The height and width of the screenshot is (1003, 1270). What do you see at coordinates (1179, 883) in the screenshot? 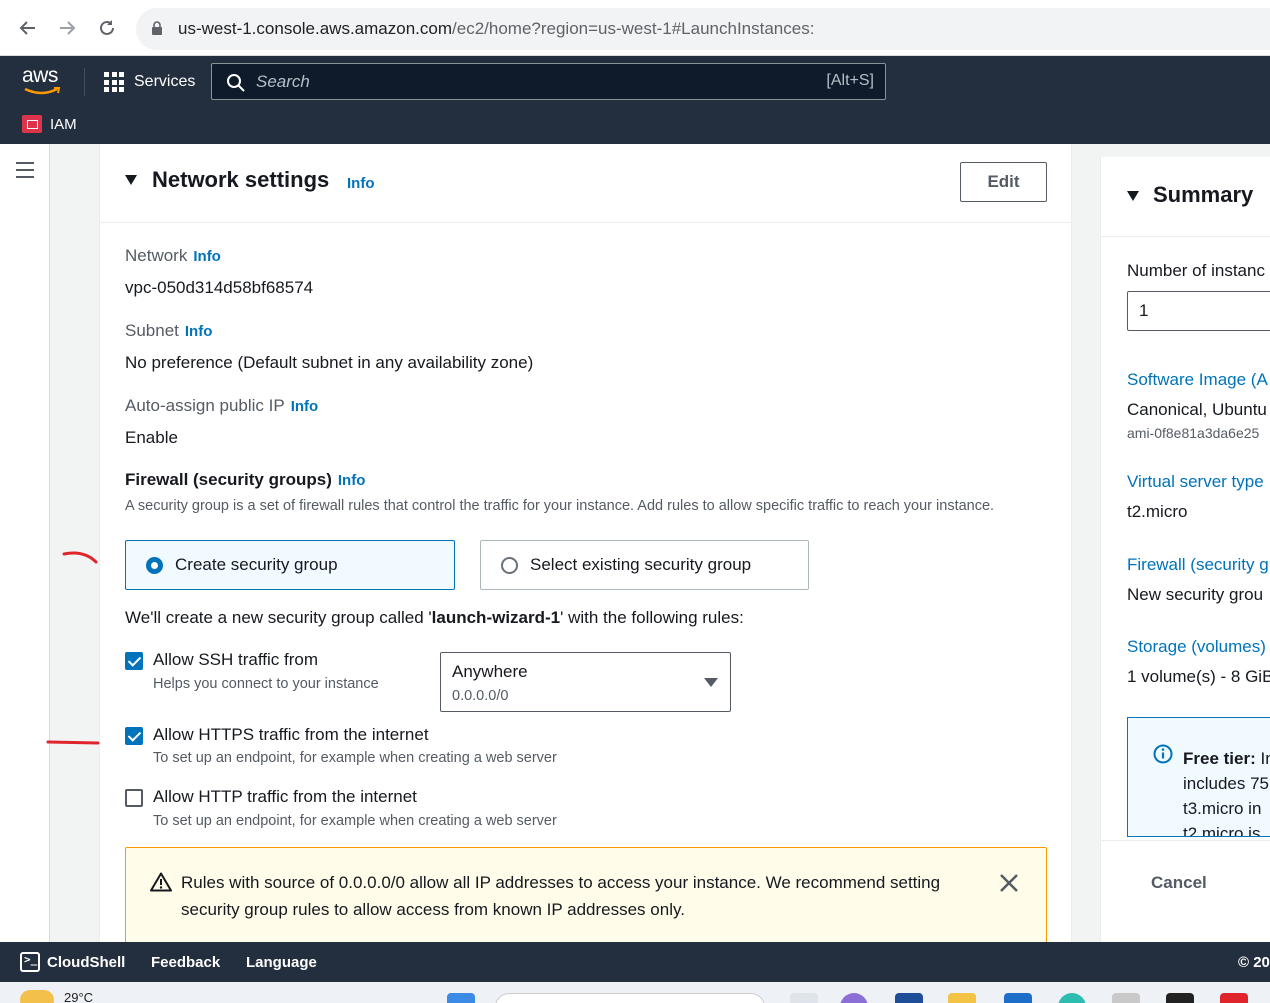
I see `cancel-button: Cancel` at bounding box center [1179, 883].